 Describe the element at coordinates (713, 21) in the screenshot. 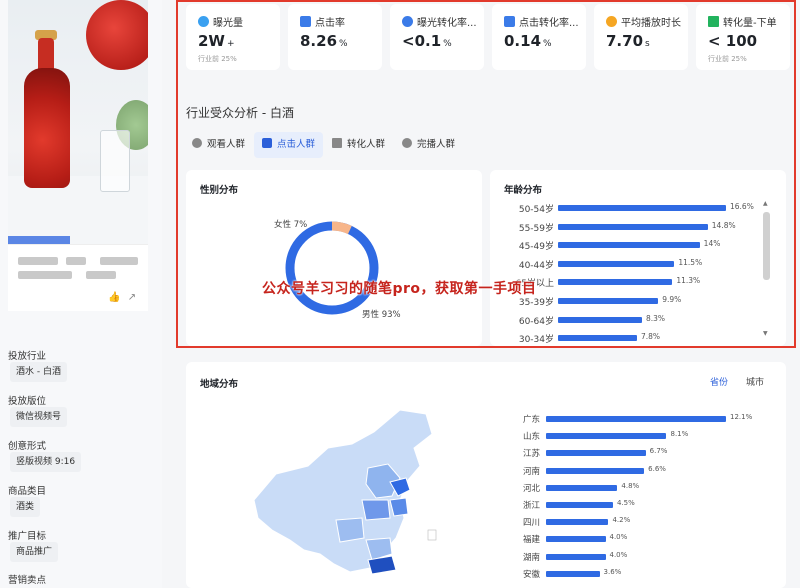

I see `funnel-icon` at that location.